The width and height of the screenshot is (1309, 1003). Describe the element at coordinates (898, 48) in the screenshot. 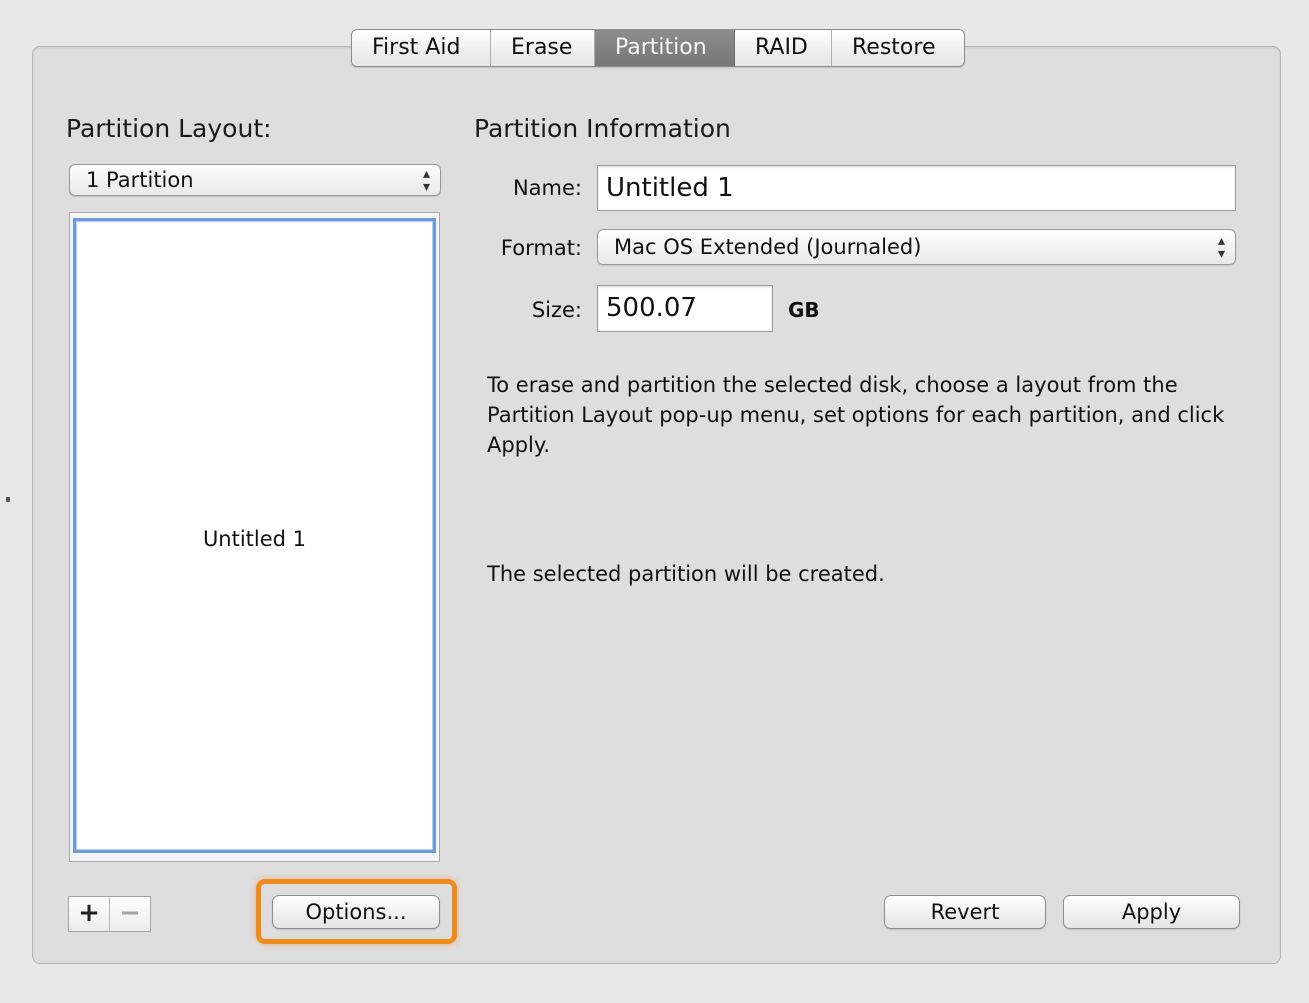

I see `tab-restore: Restore` at that location.